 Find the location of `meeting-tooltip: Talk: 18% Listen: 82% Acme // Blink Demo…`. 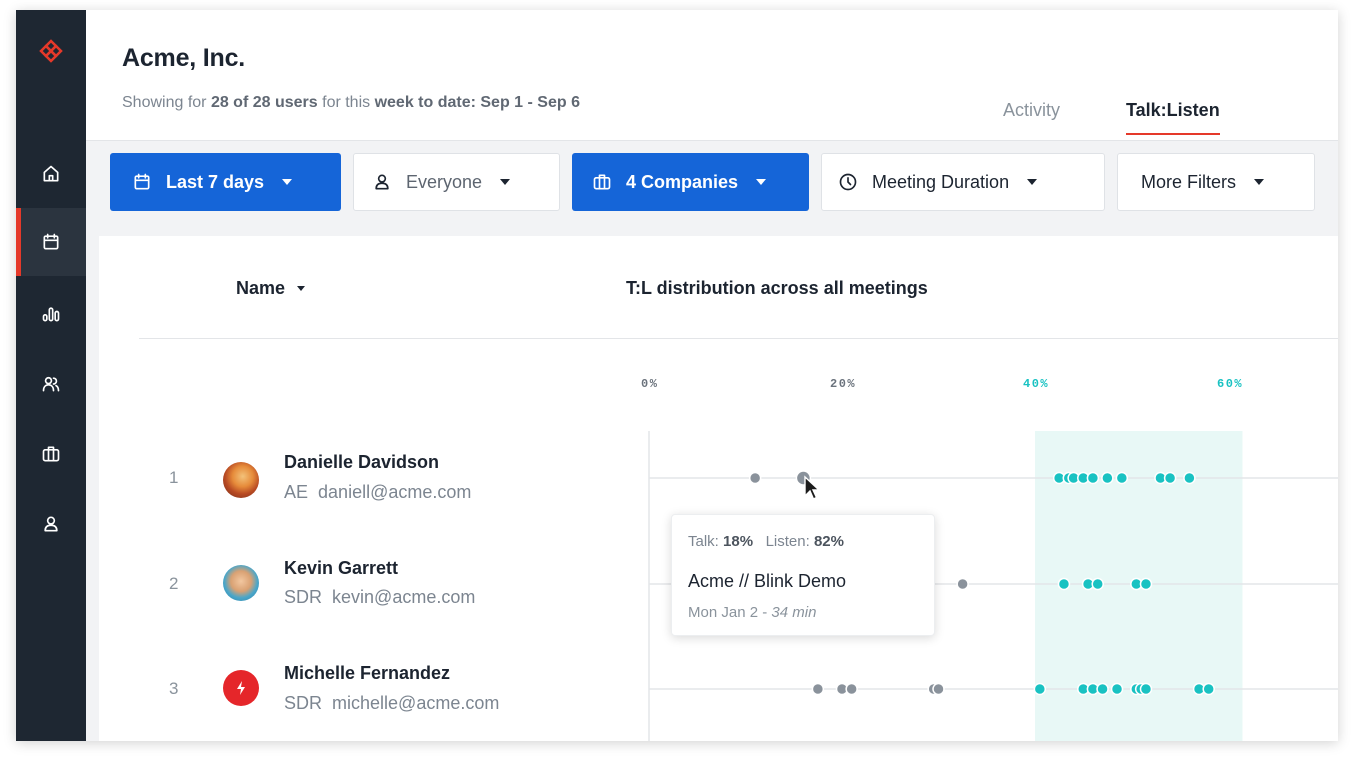

meeting-tooltip: Talk: 18% Listen: 82% Acme // Blink Demo… is located at coordinates (803, 575).